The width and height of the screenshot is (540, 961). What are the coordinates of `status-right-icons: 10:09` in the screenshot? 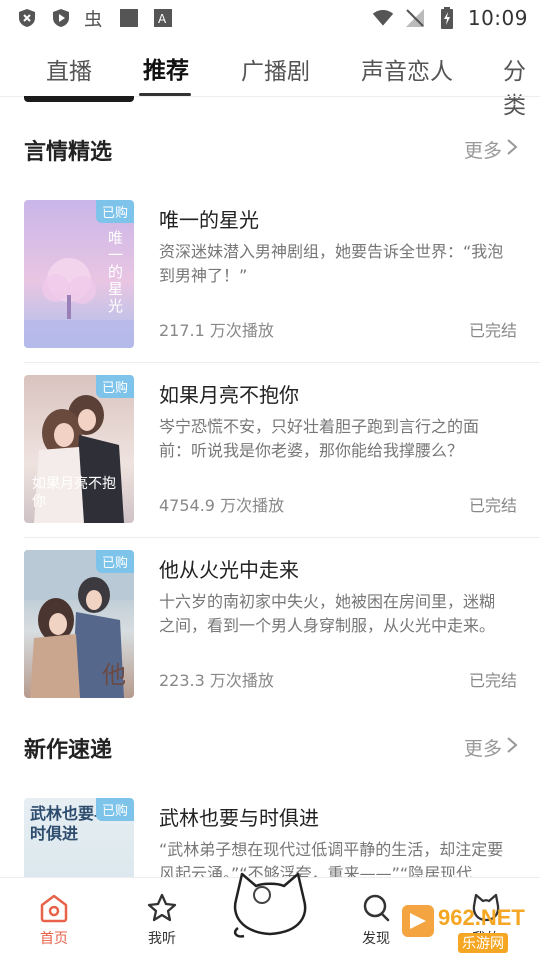 It's located at (450, 18).